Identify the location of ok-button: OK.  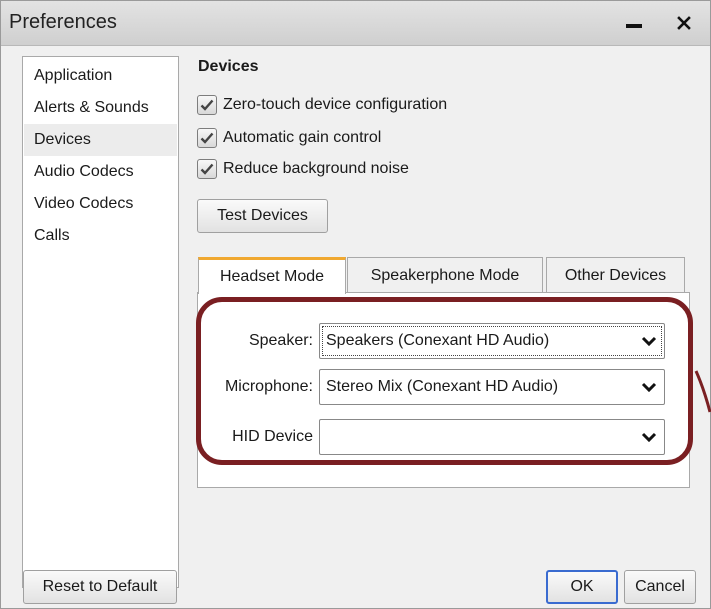
(582, 587).